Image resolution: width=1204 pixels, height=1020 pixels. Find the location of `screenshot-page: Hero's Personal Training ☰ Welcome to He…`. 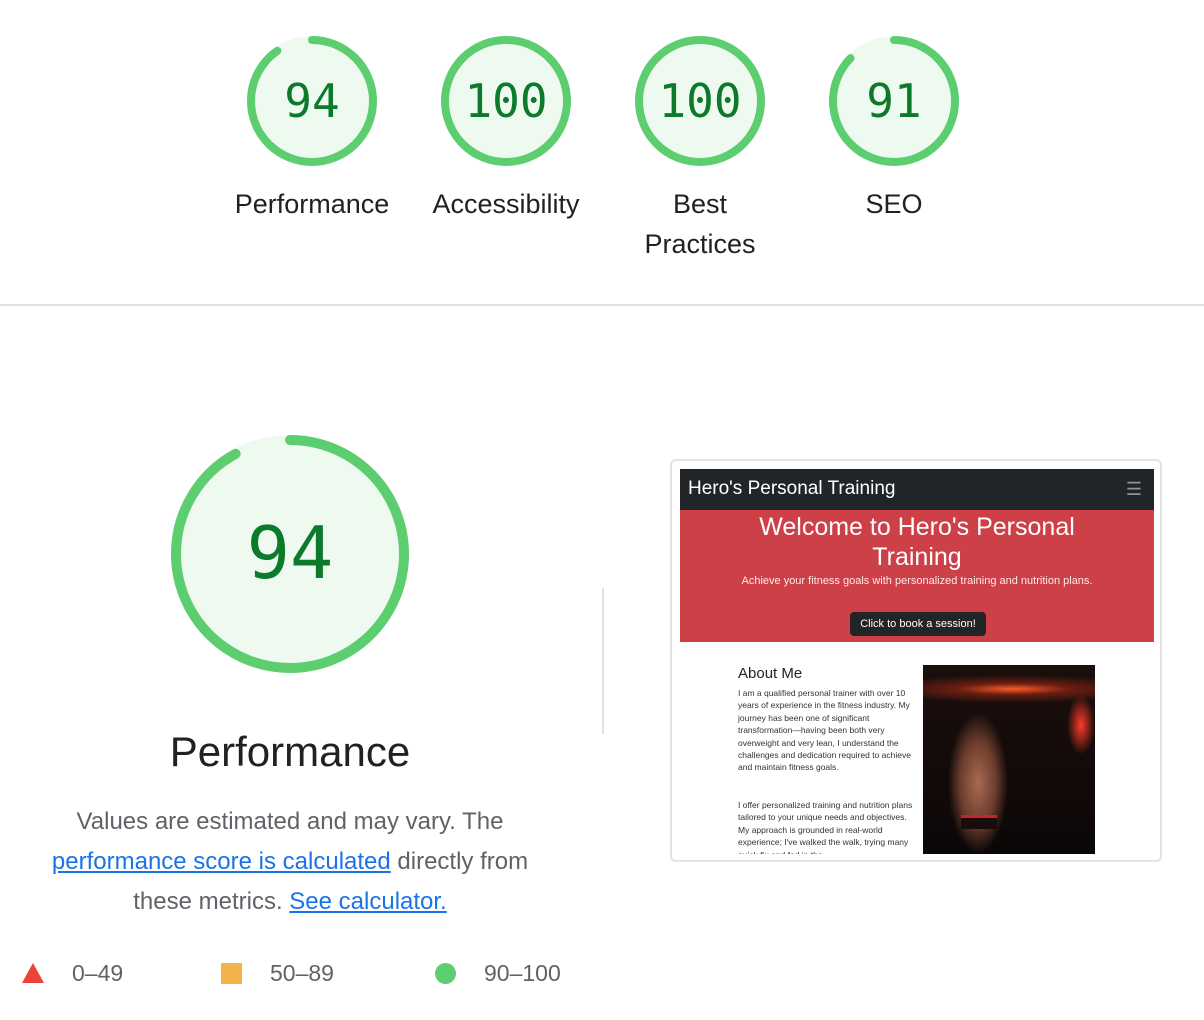

screenshot-page: Hero's Personal Training ☰ Welcome to He… is located at coordinates (917, 661).